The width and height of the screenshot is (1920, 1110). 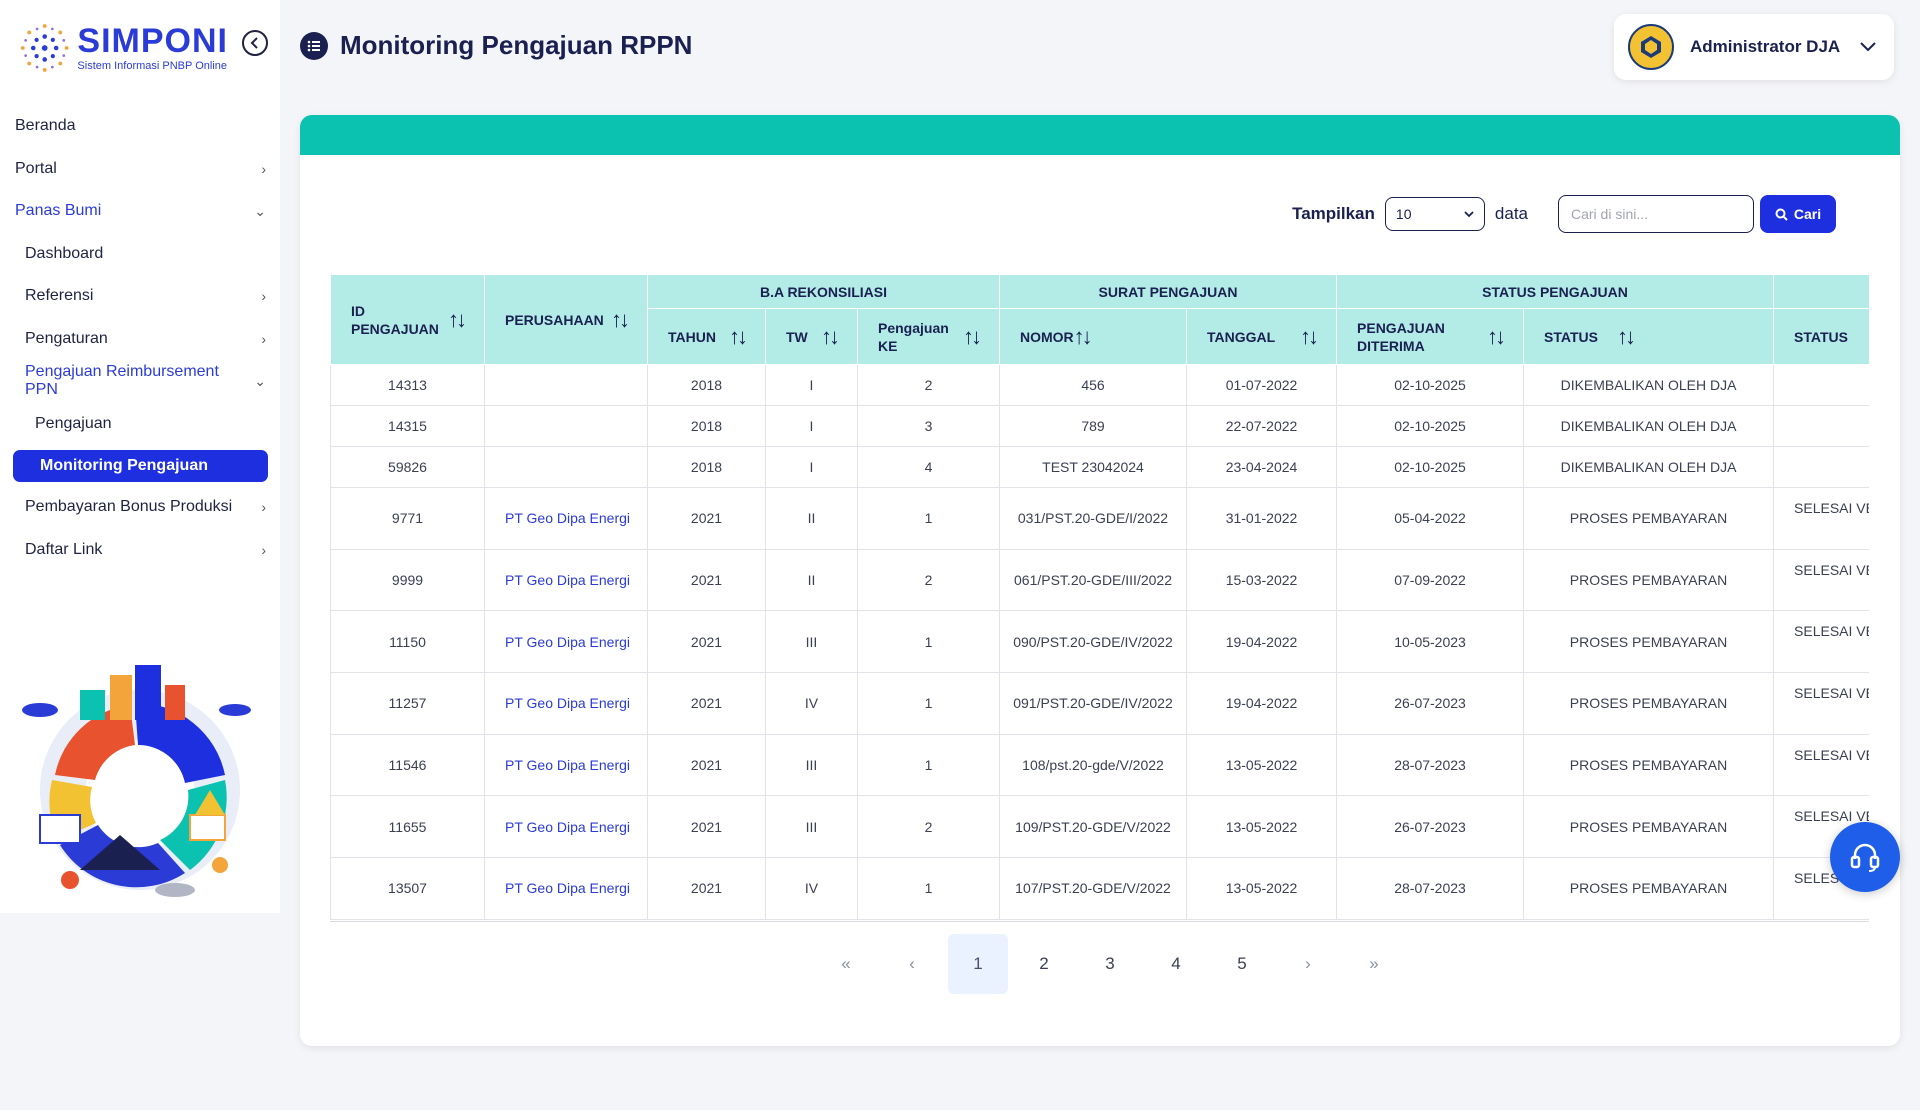 What do you see at coordinates (1374, 964) in the screenshot?
I see `last-page-button: »` at bounding box center [1374, 964].